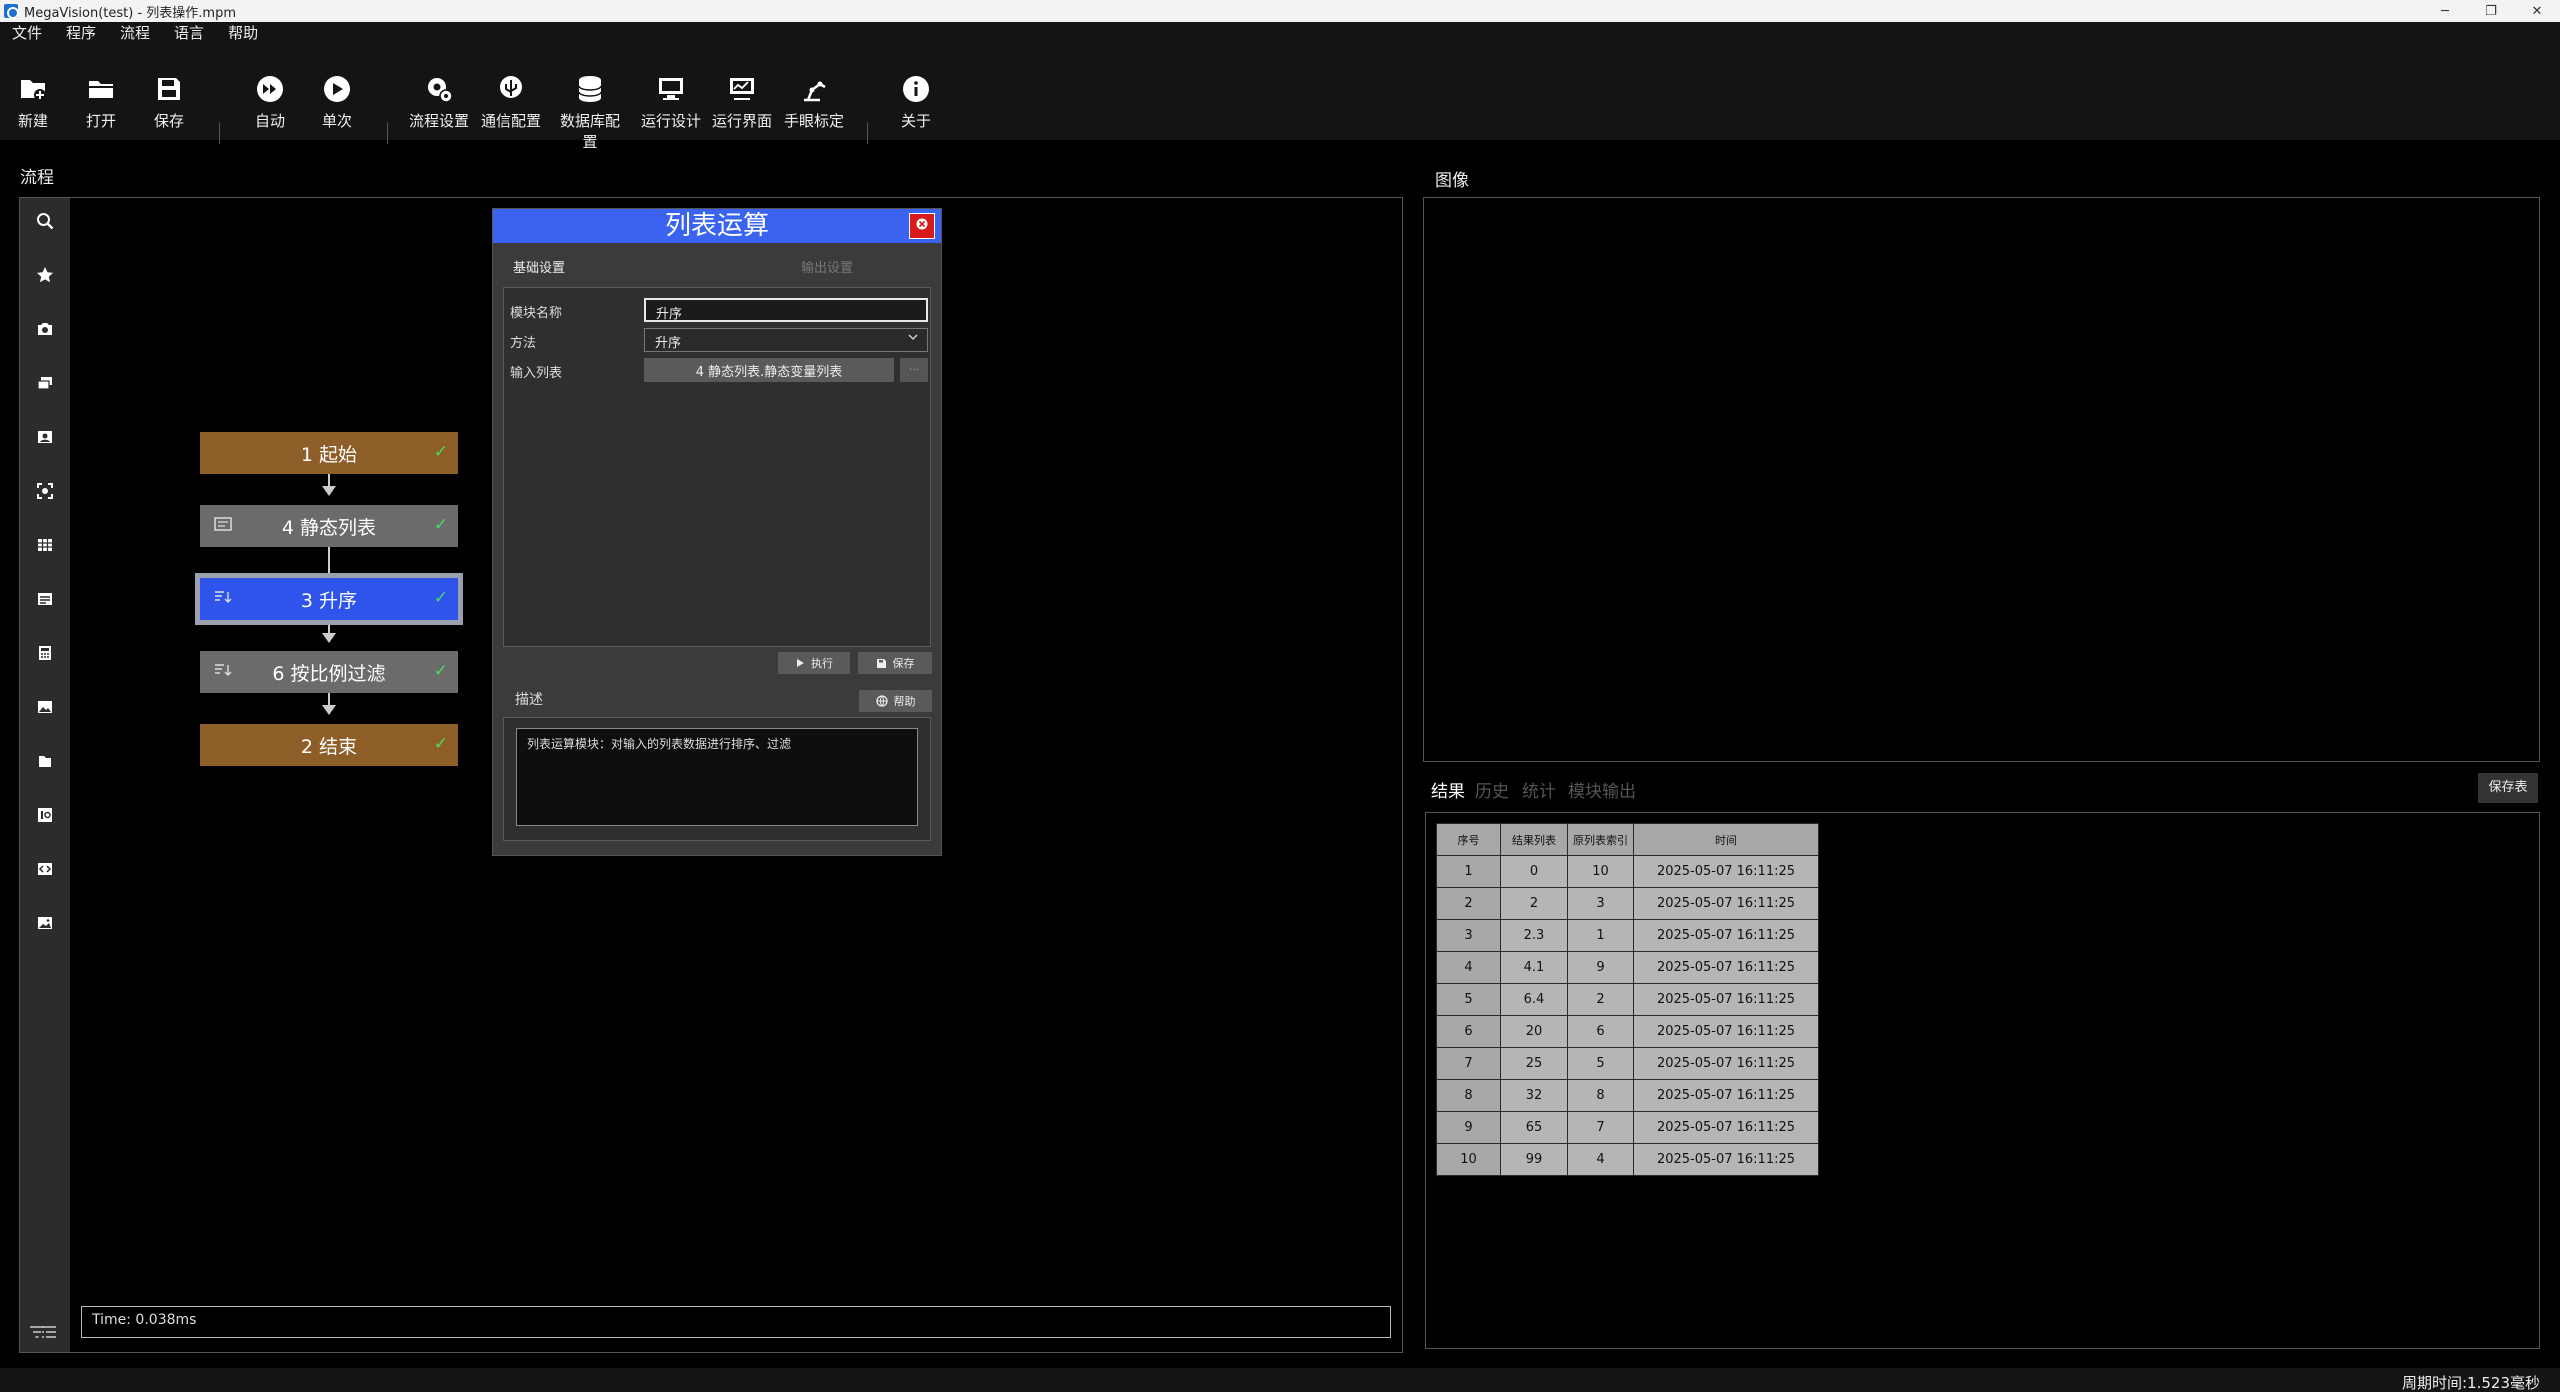 Image resolution: width=2560 pixels, height=1392 pixels. I want to click on table-row: 7 25 5 2025-05-07 16:11:25, so click(1627, 1063).